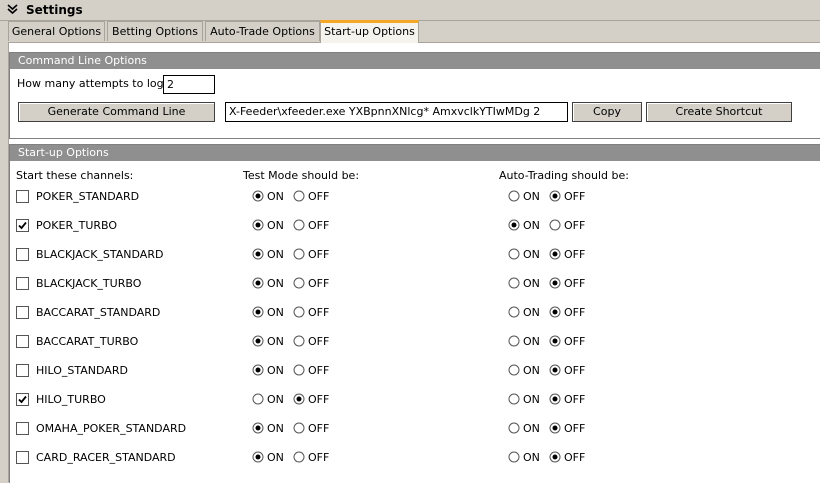 Image resolution: width=820 pixels, height=483 pixels. What do you see at coordinates (564, 175) in the screenshot?
I see `auto-trading-column-label: Auto-Trading should be:` at bounding box center [564, 175].